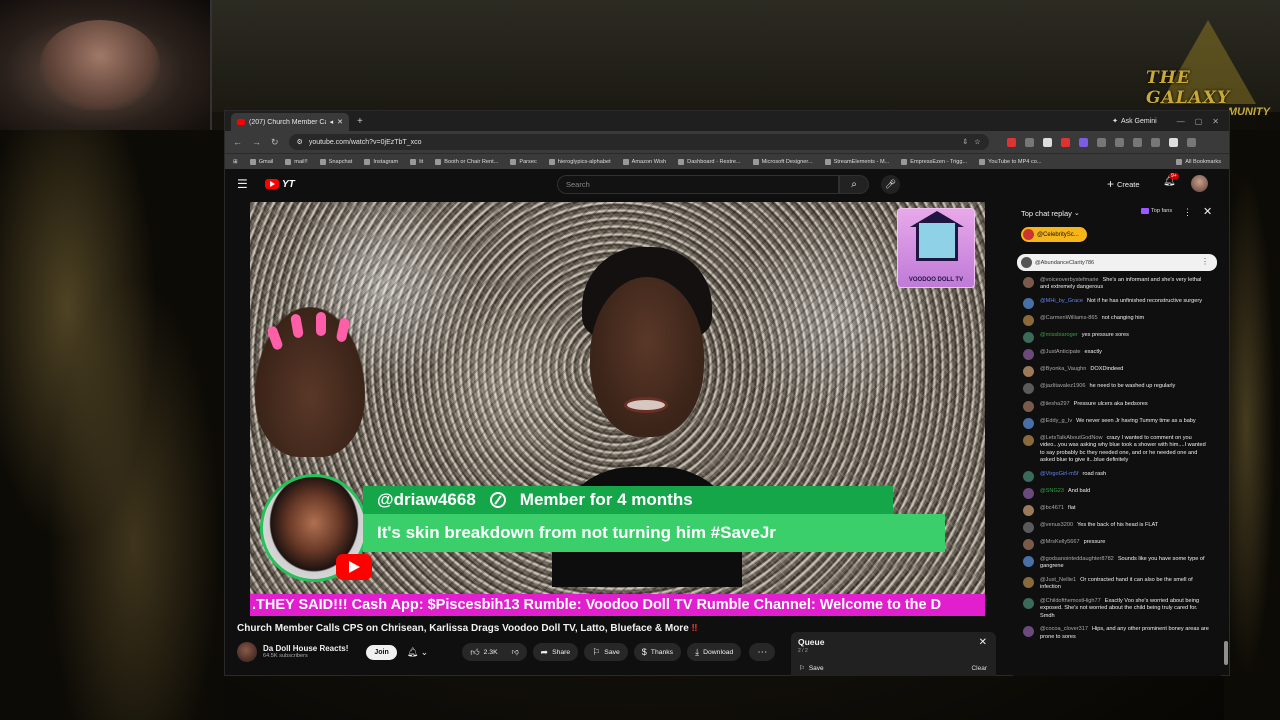 This screenshot has height=720, width=1280. I want to click on all-bookmarks: All Bookmarks, so click(1198, 161).